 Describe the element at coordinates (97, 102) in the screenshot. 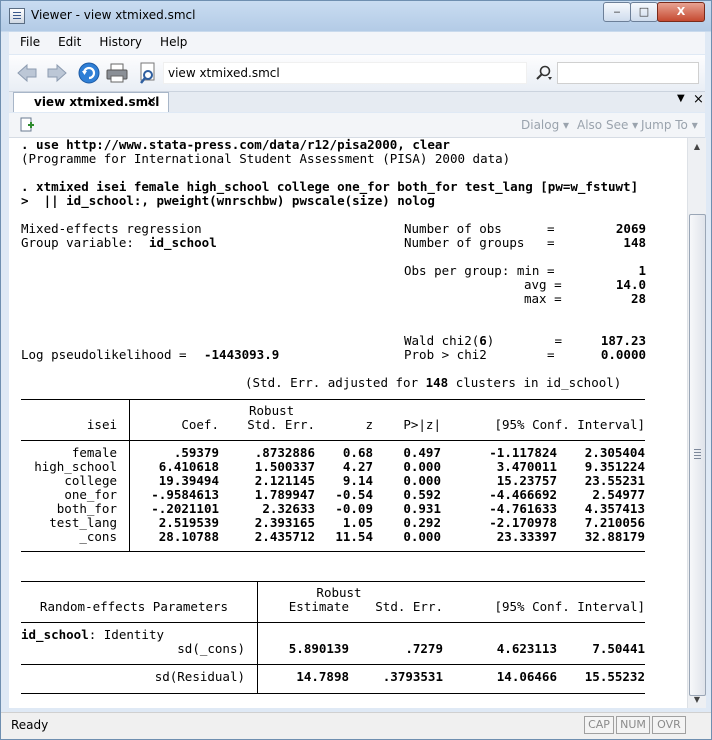

I see `tab-label: view xtmixed.smcl` at that location.